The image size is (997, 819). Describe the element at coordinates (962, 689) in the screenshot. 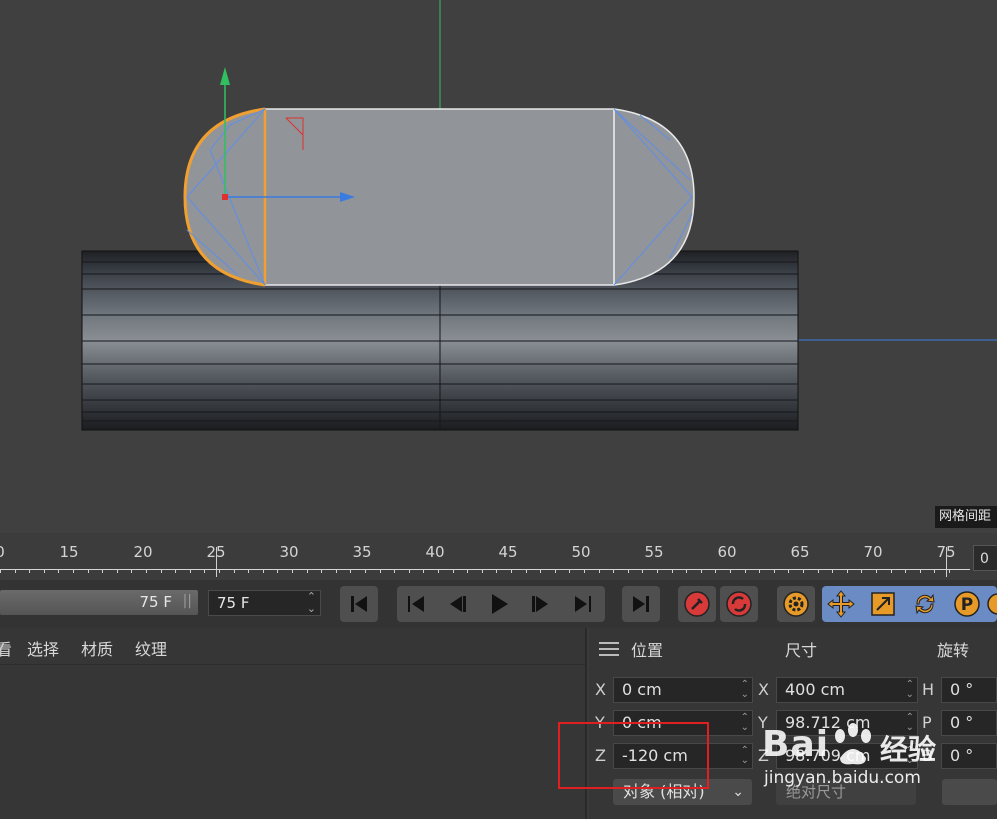

I see `rot-h-value: 0 °` at that location.